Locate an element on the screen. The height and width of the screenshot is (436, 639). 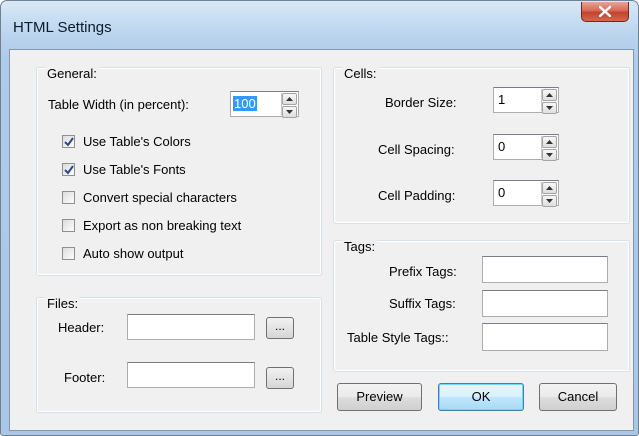
footer-input is located at coordinates (191, 375).